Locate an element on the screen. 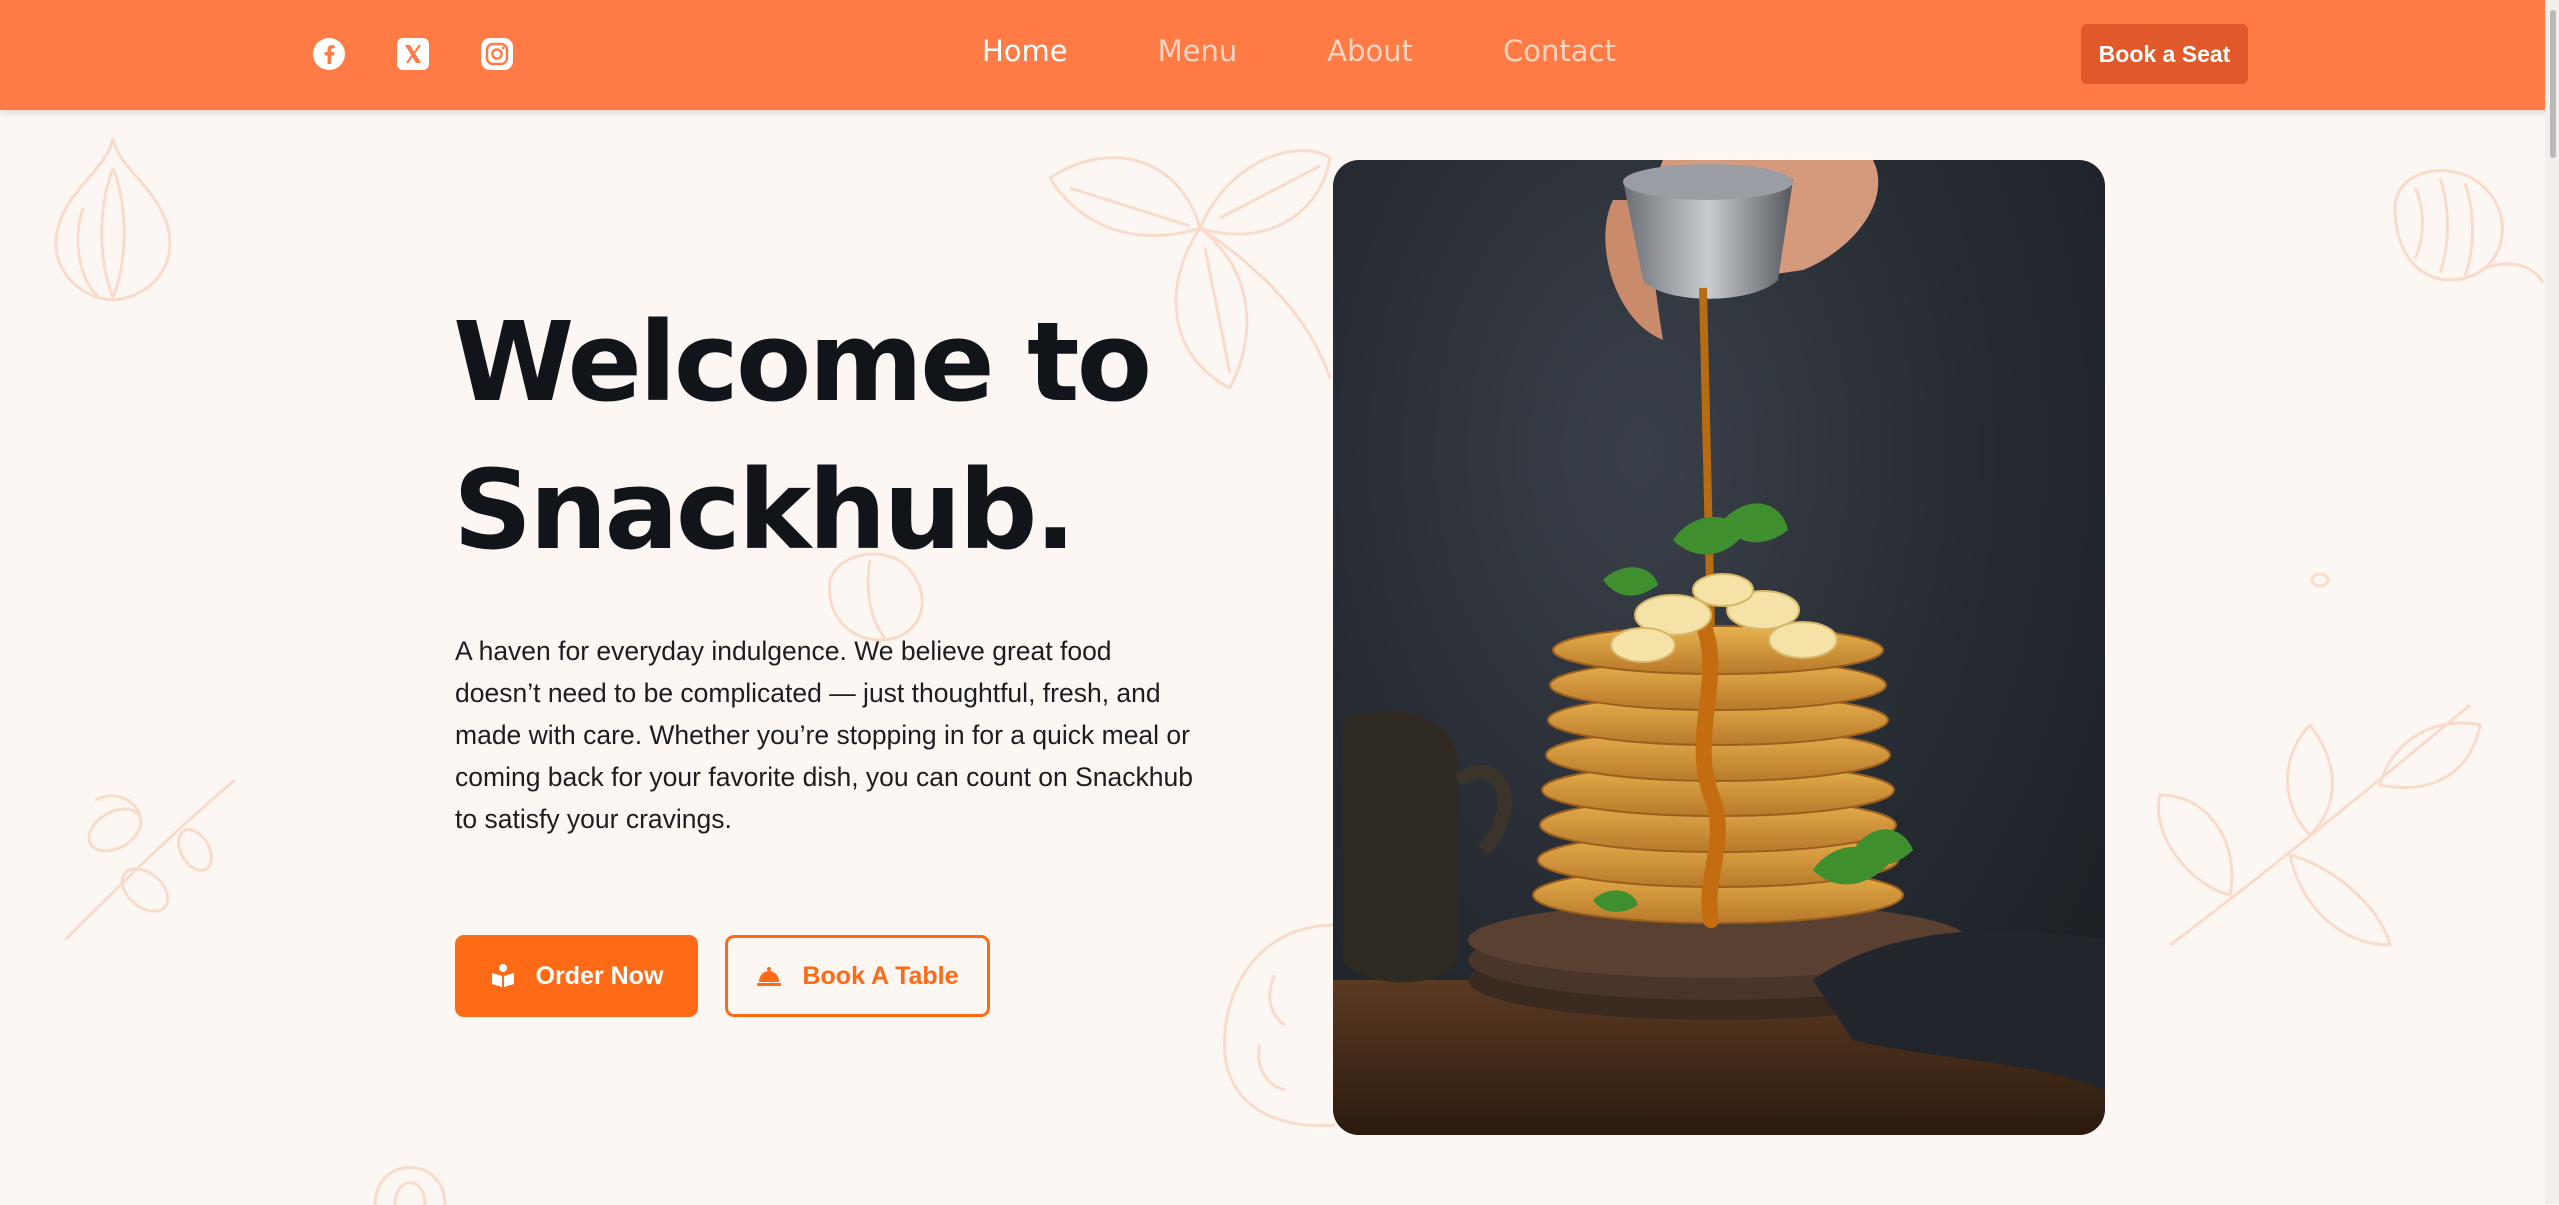 The image size is (2559, 1205). order-now-label: Order Now is located at coordinates (599, 975).